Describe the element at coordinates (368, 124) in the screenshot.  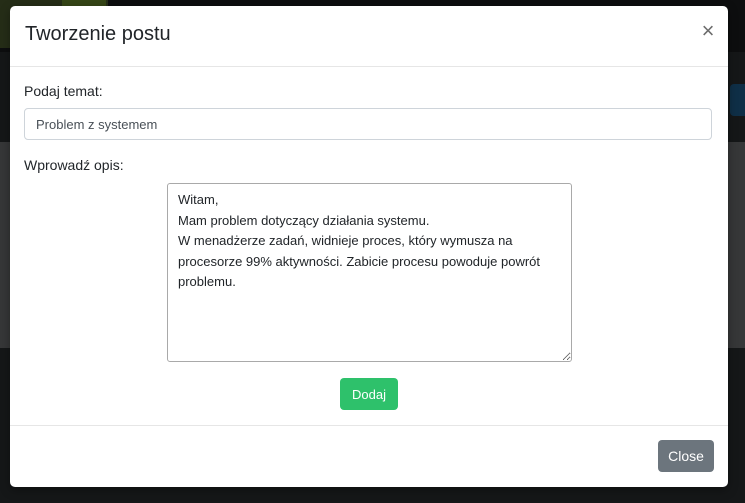
I see `topic-input` at that location.